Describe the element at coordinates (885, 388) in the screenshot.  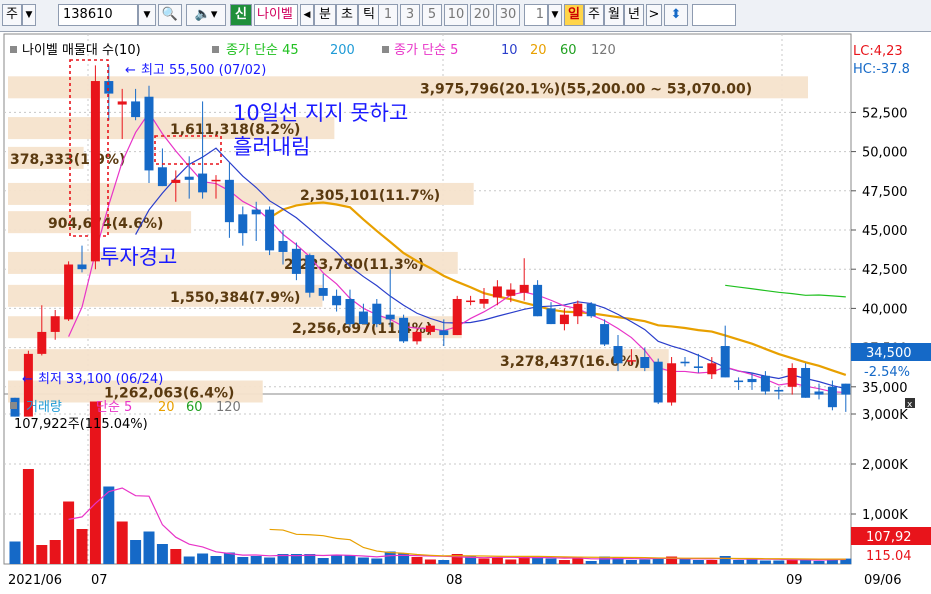
I see `price-tick-label: 35,000` at that location.